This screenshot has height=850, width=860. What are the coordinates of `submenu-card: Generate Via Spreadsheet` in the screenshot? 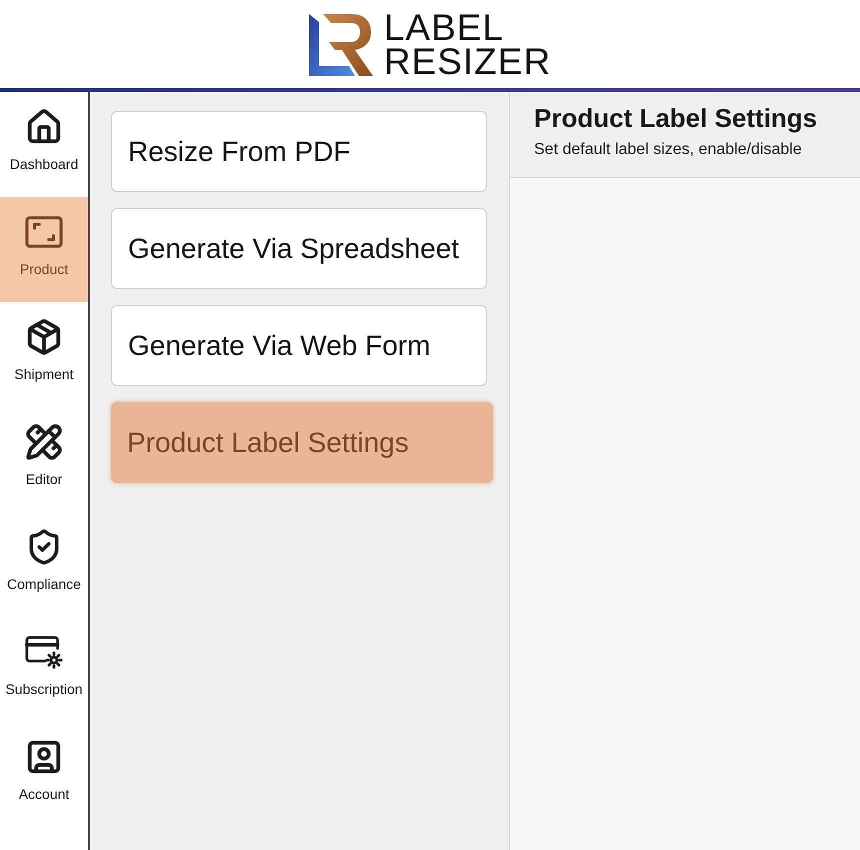 It's located at (299, 248).